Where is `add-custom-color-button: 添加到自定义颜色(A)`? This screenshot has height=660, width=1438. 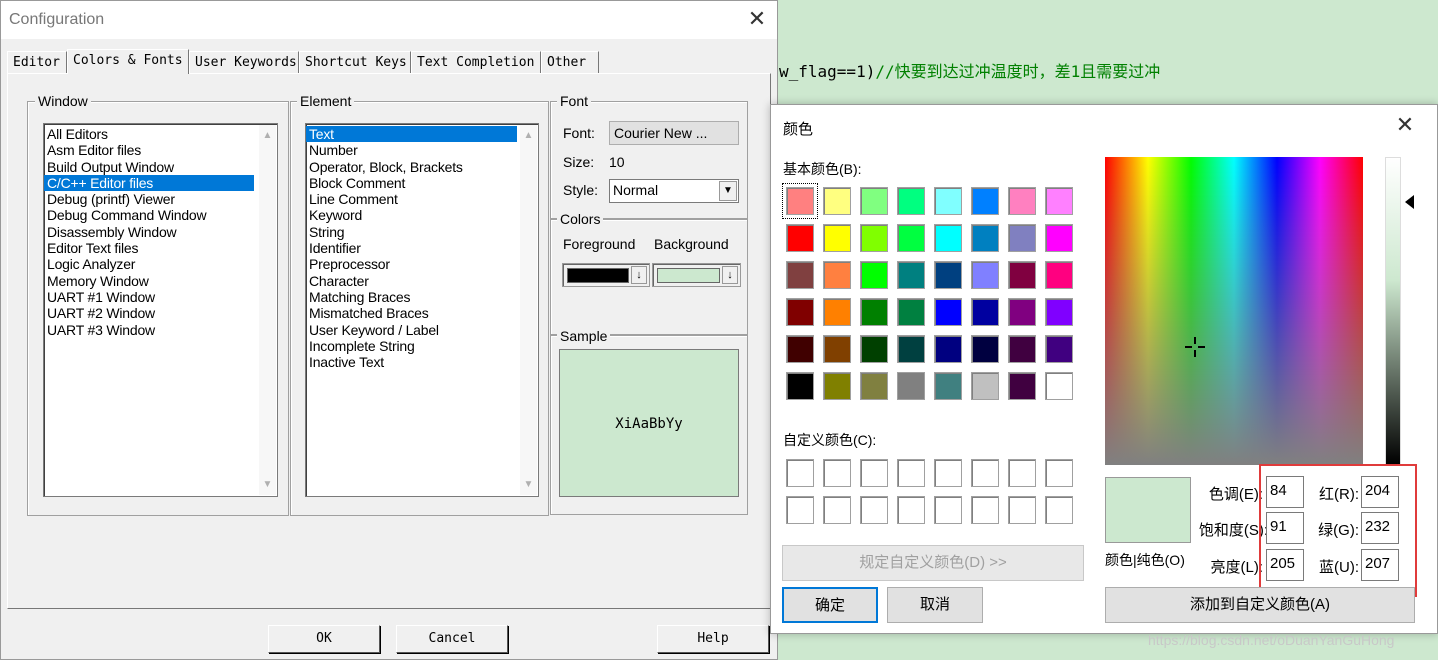
add-custom-color-button: 添加到自定义颜色(A) is located at coordinates (1260, 605).